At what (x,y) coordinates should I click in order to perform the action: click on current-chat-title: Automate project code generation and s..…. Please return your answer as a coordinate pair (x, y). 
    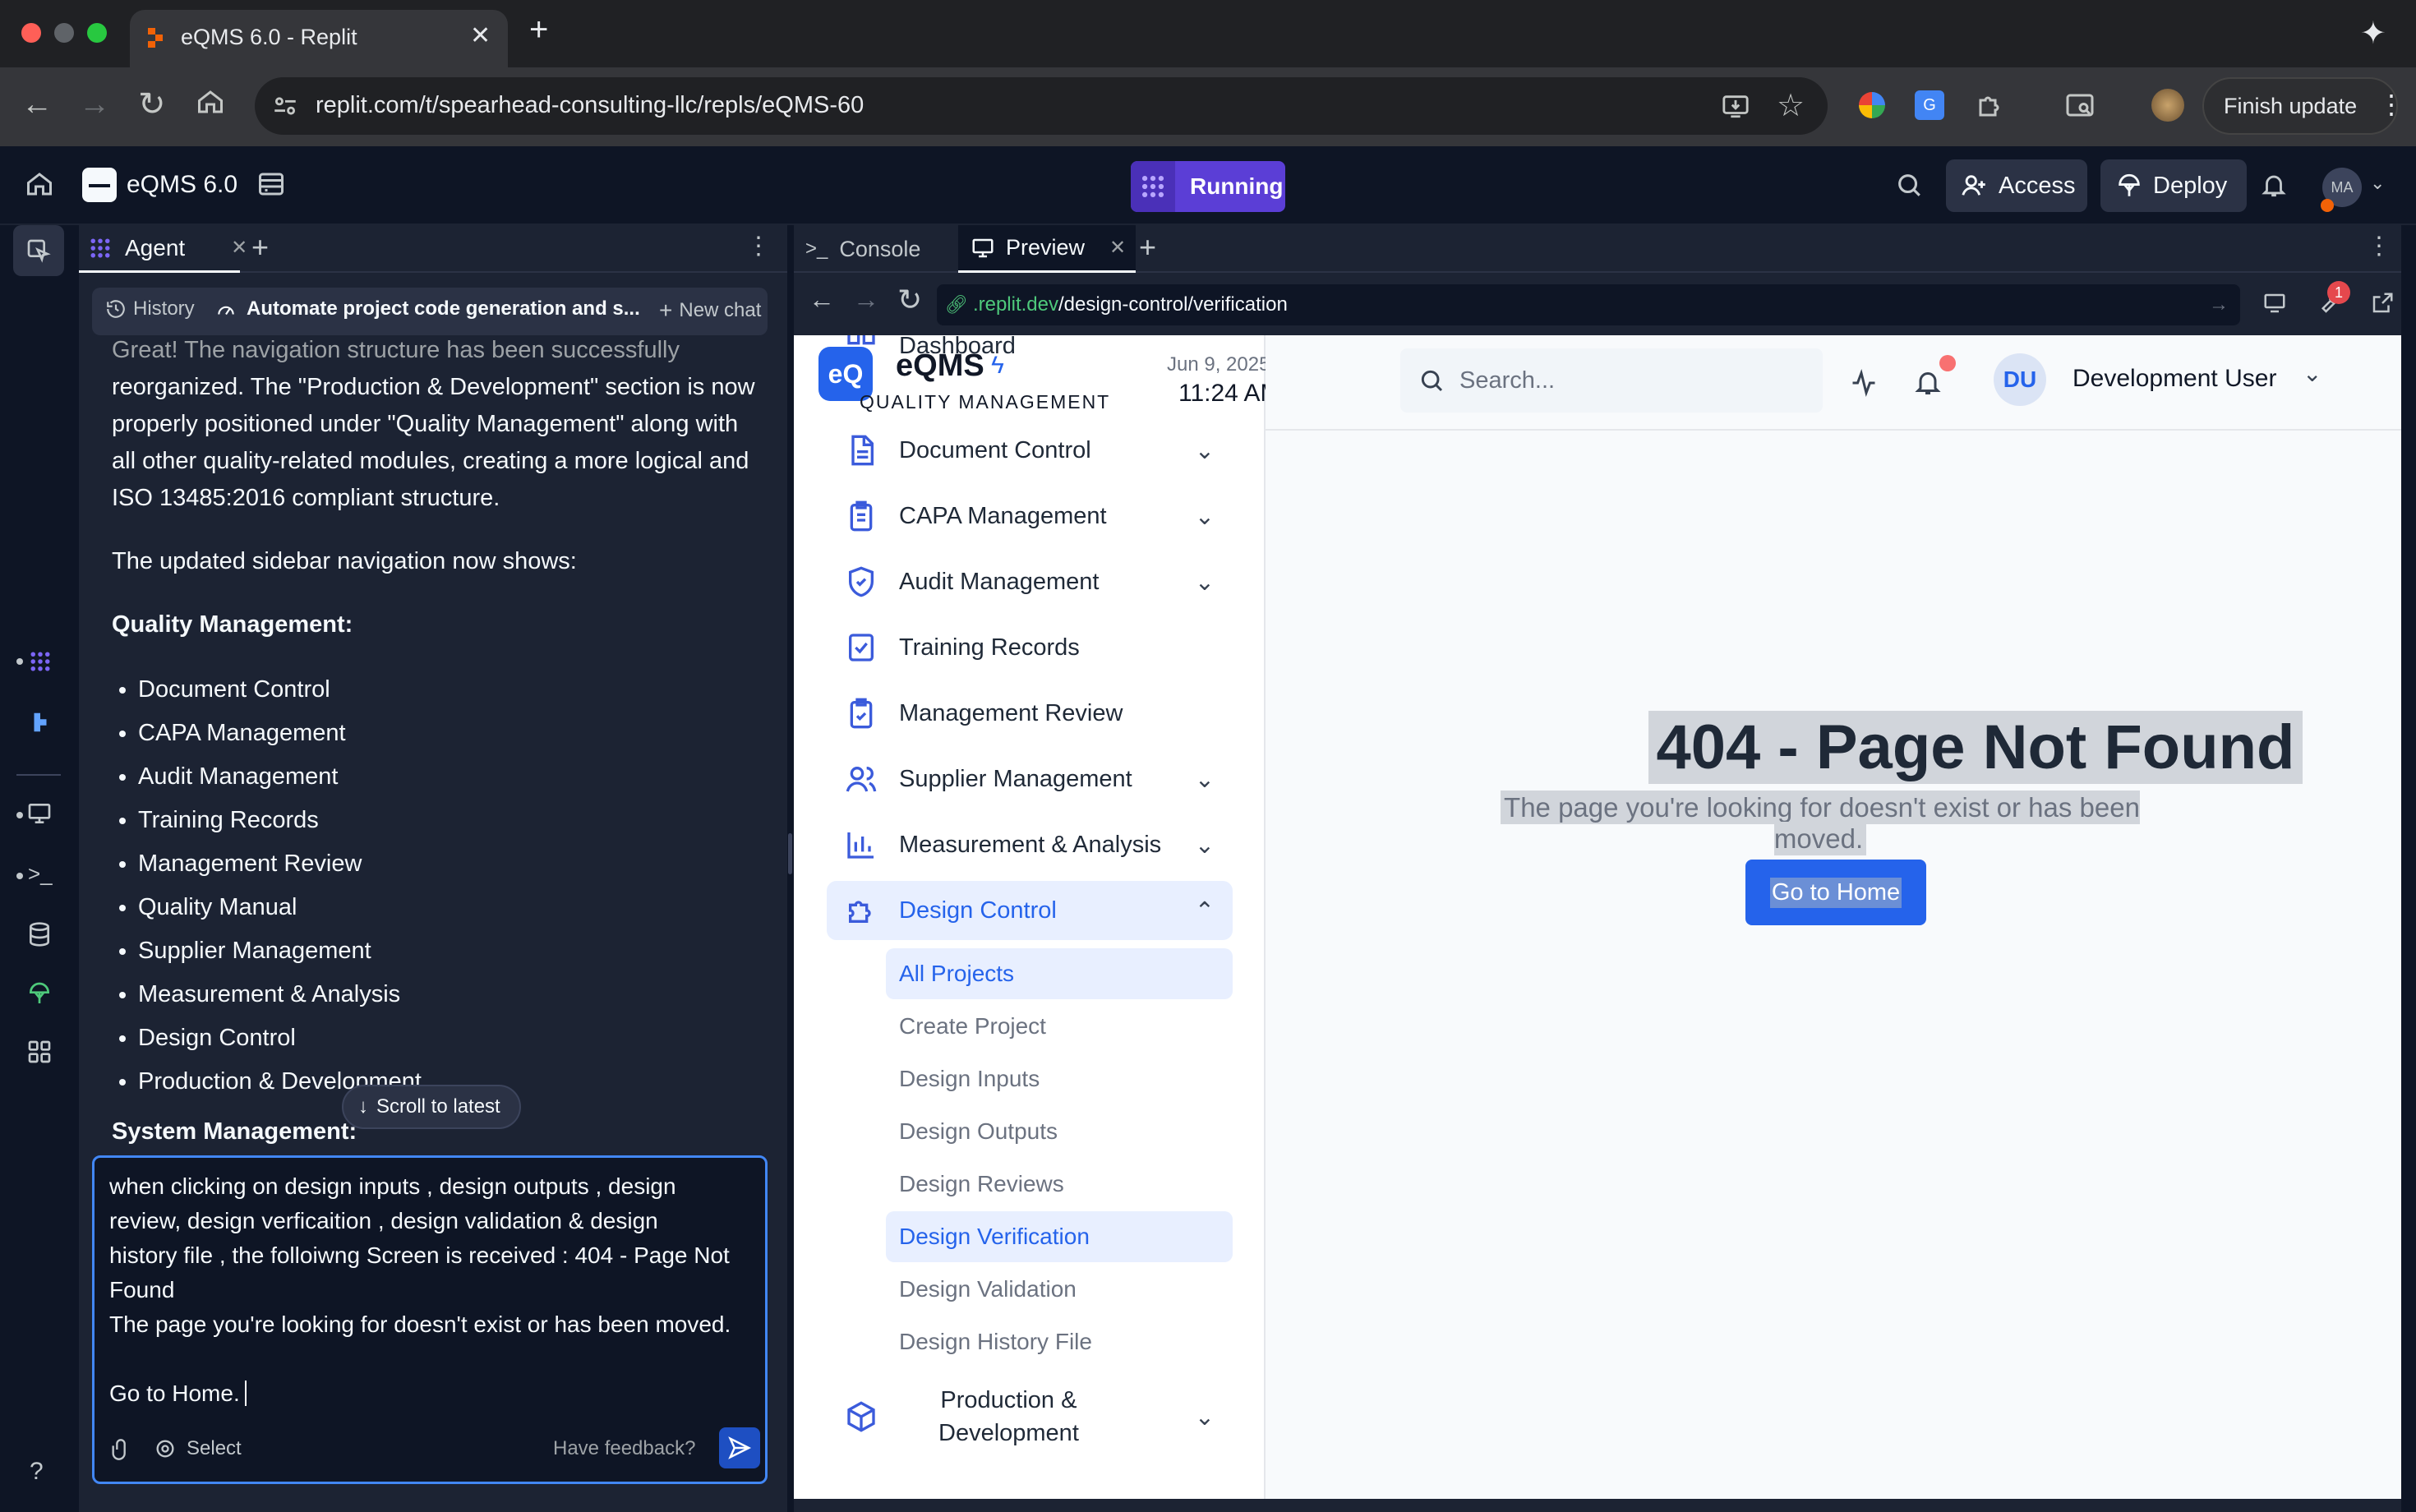
    Looking at the image, I should click on (427, 309).